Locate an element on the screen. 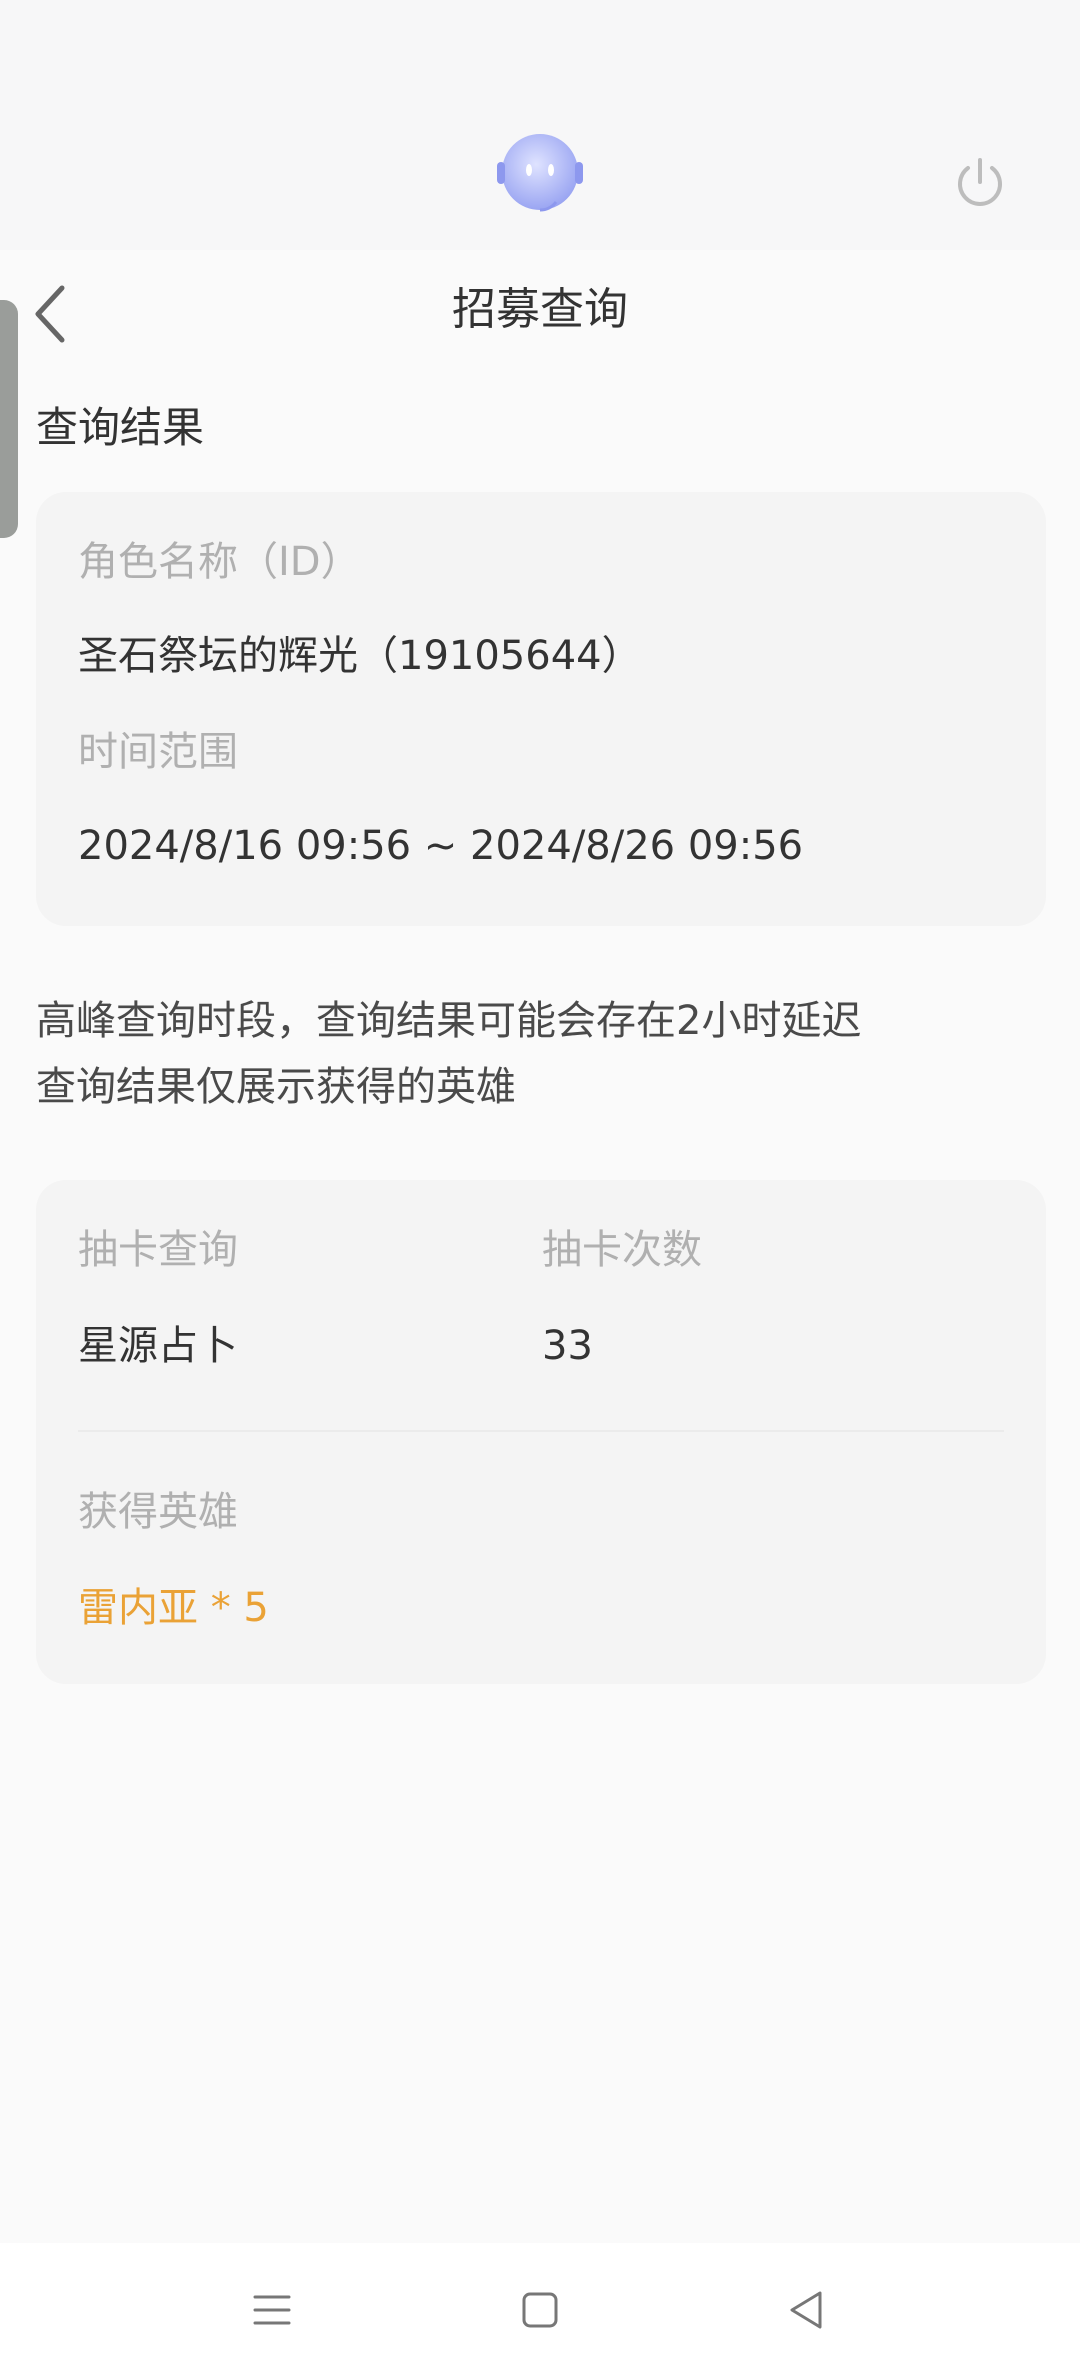  triangle-back-icon is located at coordinates (807, 2310).